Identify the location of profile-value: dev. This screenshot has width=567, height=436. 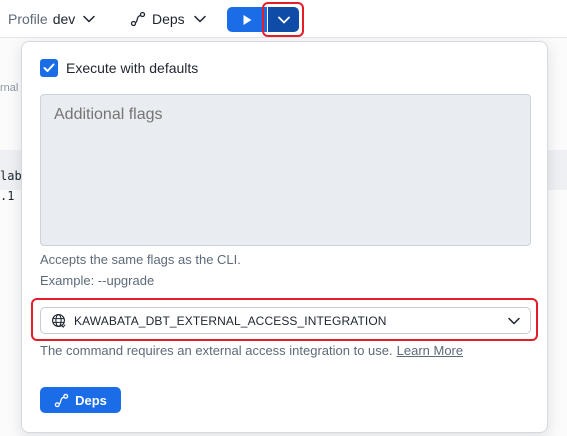
(64, 19).